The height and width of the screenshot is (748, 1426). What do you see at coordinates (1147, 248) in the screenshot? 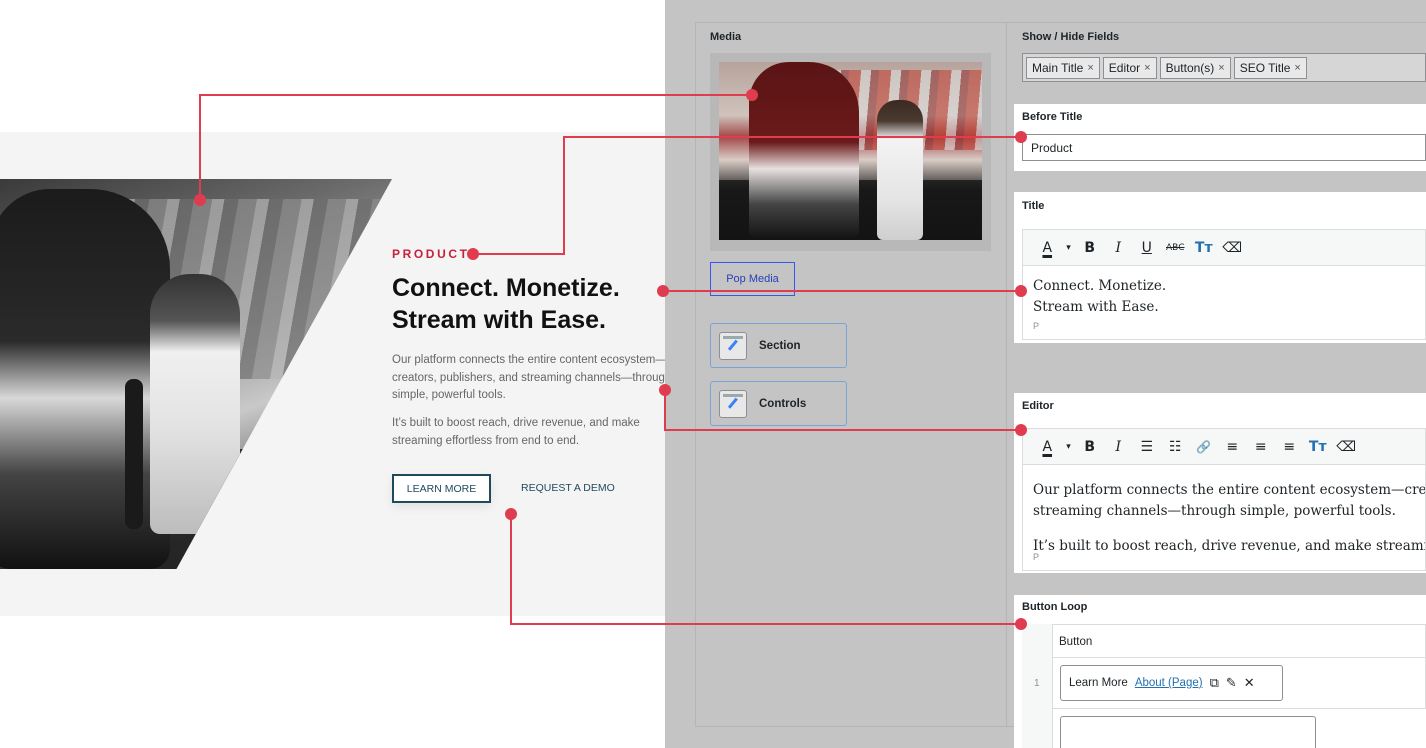
I see `underline-icon: U` at bounding box center [1147, 248].